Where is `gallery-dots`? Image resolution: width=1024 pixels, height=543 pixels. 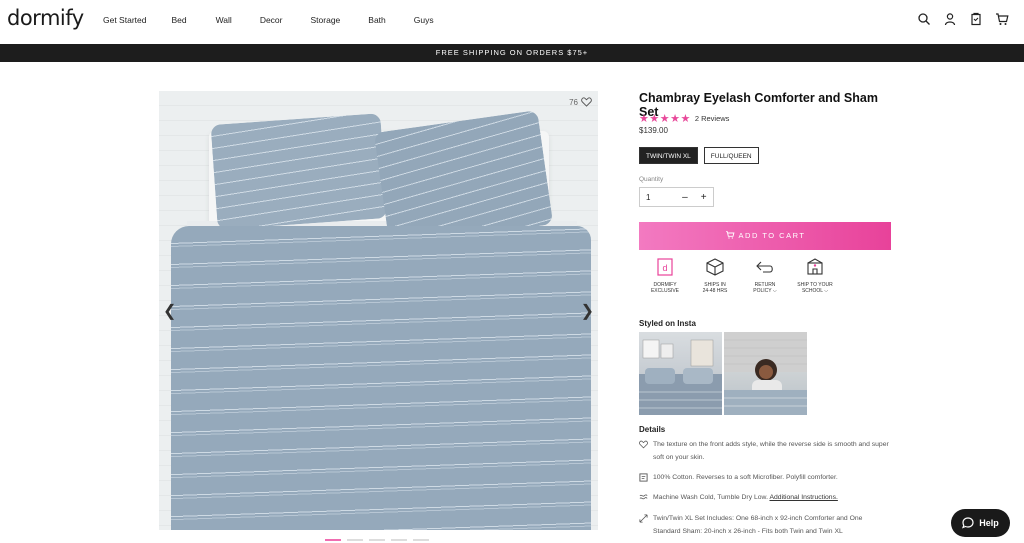 gallery-dots is located at coordinates (377, 540).